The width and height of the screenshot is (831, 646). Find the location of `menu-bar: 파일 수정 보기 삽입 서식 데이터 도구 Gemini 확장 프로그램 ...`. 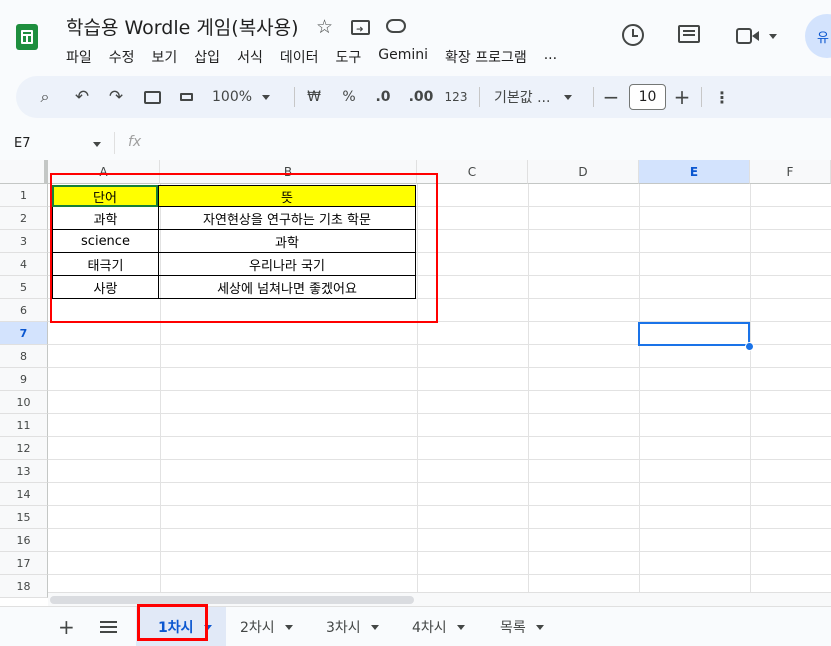

menu-bar: 파일 수정 보기 삽입 서식 데이터 도구 Gemini 확장 프로그램 ... is located at coordinates (320, 57).